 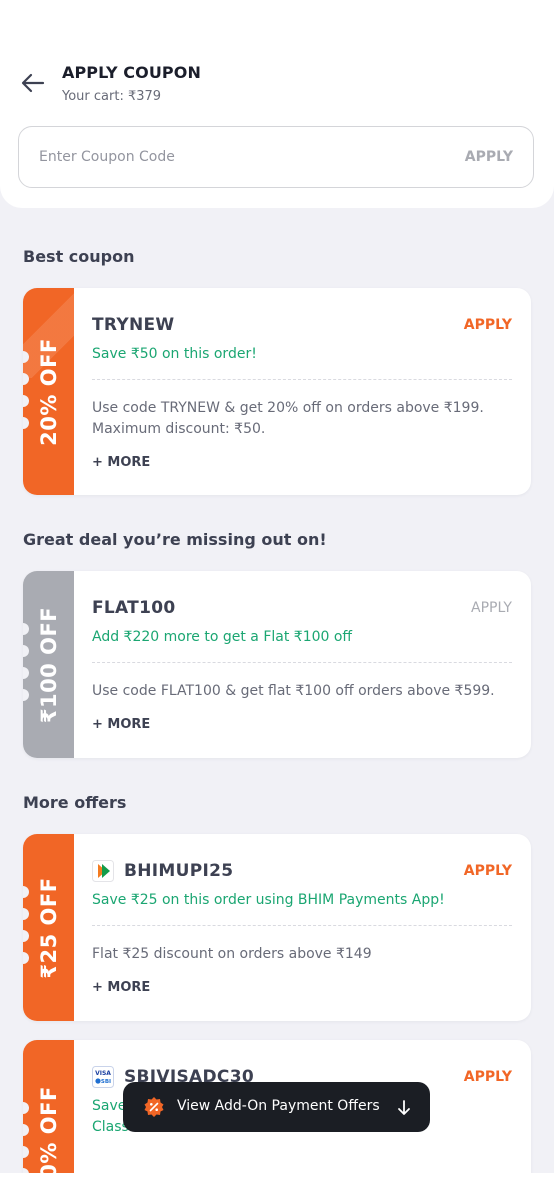 I want to click on section-title-missing: Great deal you’re missing out on!, so click(x=175, y=539).